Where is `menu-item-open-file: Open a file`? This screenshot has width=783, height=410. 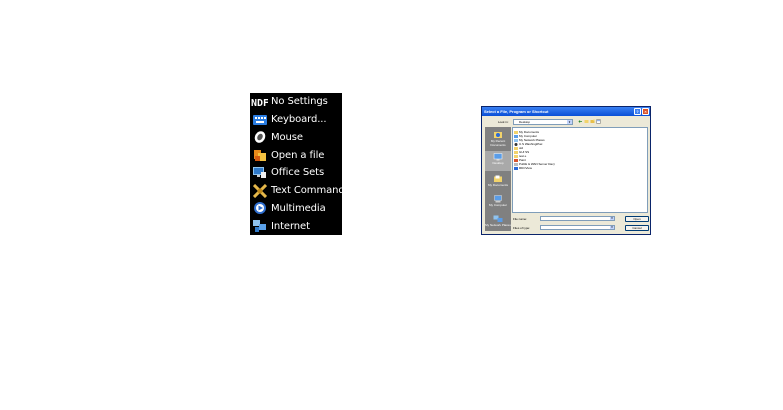 menu-item-open-file: Open a file is located at coordinates (296, 155).